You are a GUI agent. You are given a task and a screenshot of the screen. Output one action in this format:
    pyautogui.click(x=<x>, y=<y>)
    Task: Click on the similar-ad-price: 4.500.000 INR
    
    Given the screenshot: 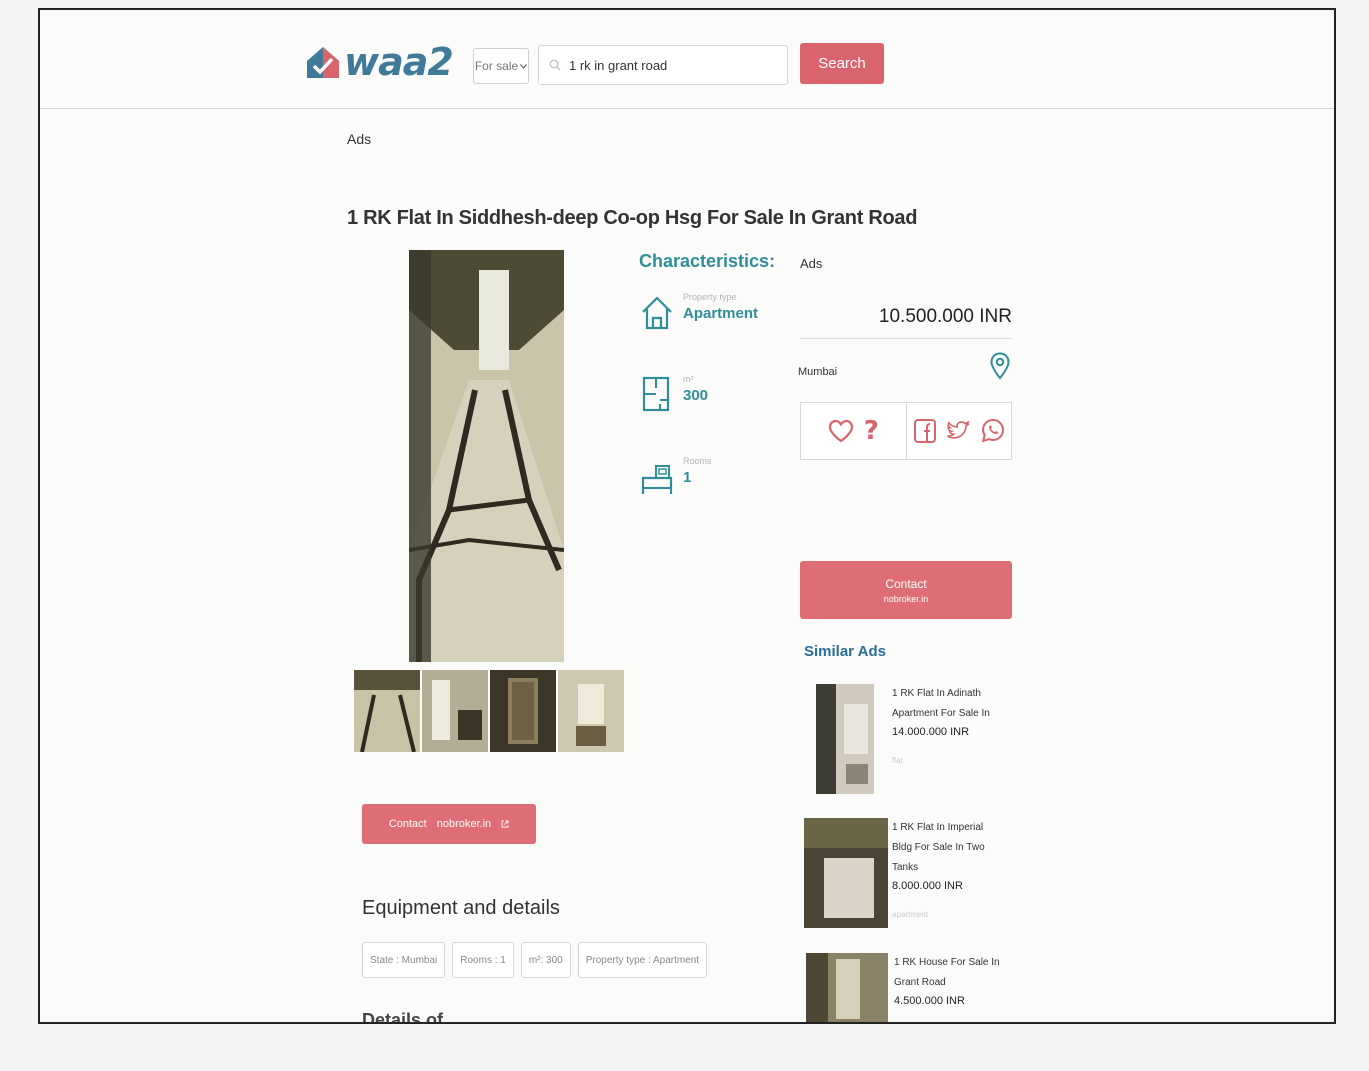 What is the action you would take?
    pyautogui.click(x=929, y=1001)
    